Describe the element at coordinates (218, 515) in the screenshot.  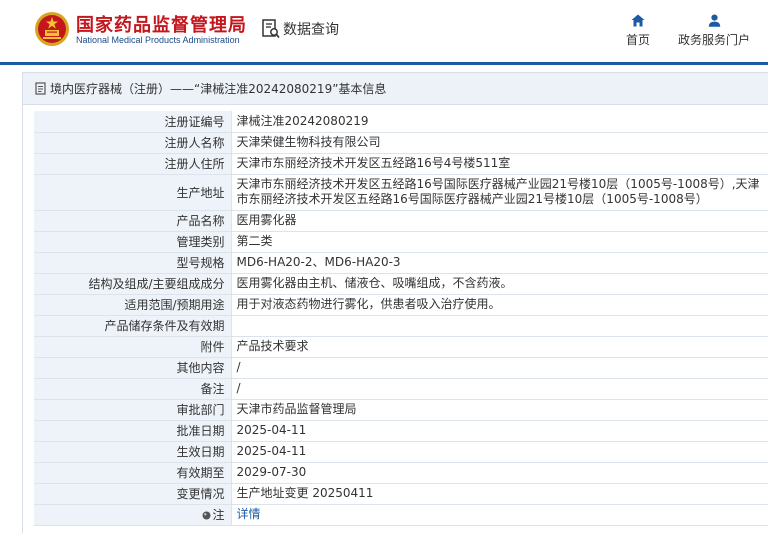
I see `note-label: 注` at that location.